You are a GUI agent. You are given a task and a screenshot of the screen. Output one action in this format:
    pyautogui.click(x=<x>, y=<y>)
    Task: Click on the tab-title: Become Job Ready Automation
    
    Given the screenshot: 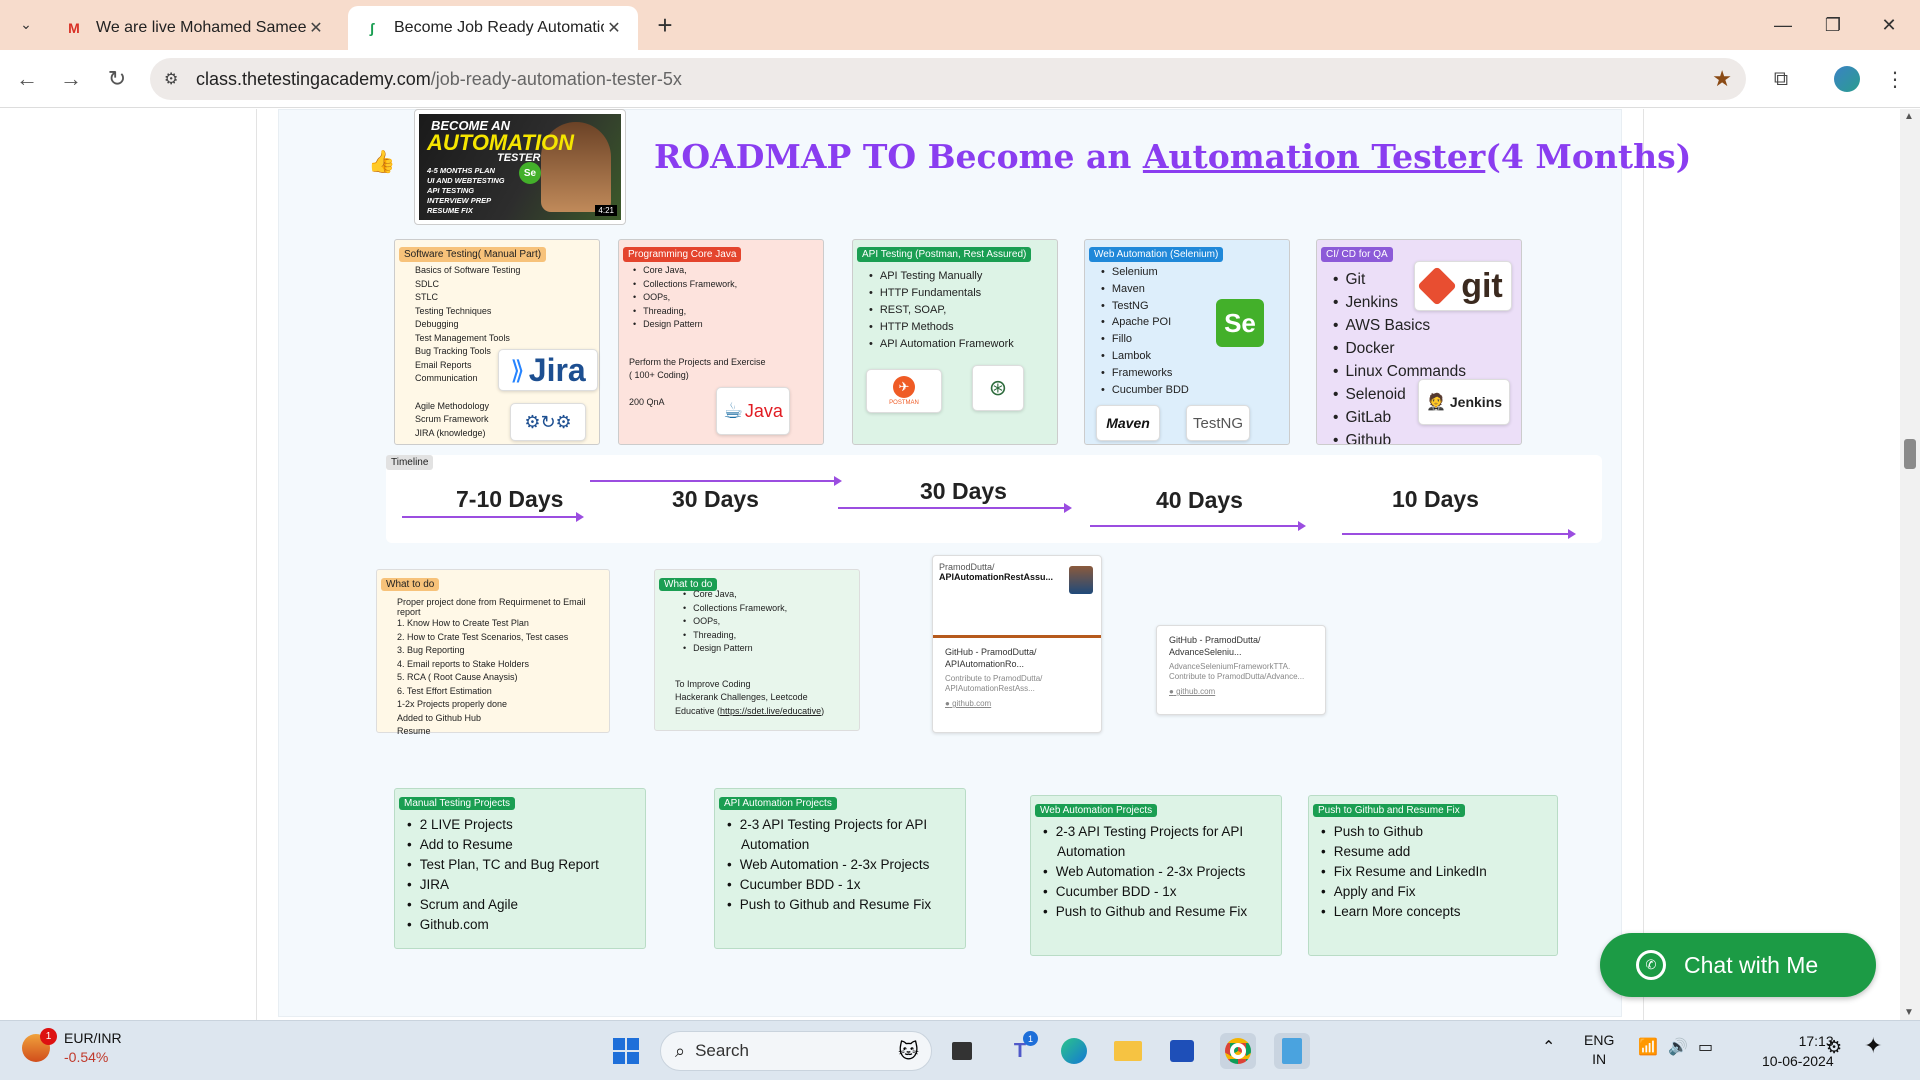 What is the action you would take?
    pyautogui.click(x=499, y=27)
    